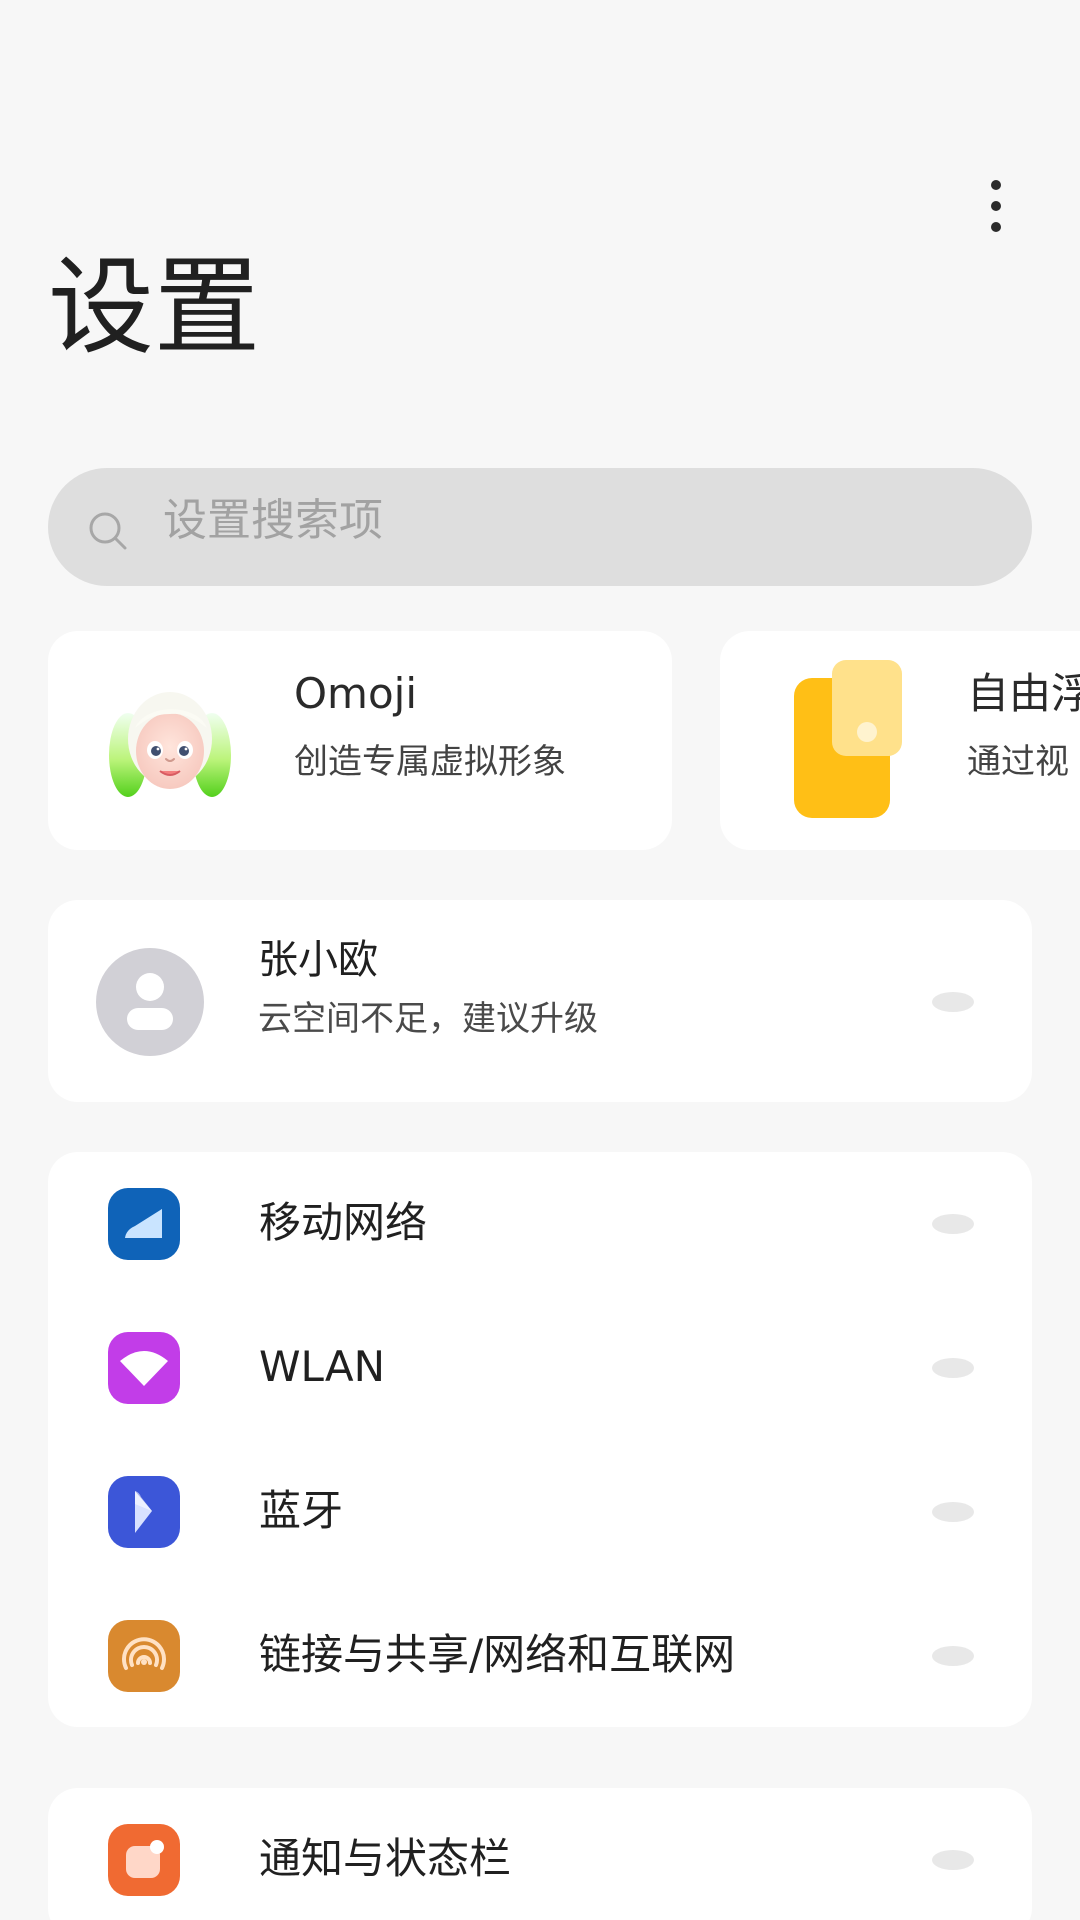 The width and height of the screenshot is (1080, 1920). I want to click on row-label-notification: 通知与状态栏, so click(385, 1858).